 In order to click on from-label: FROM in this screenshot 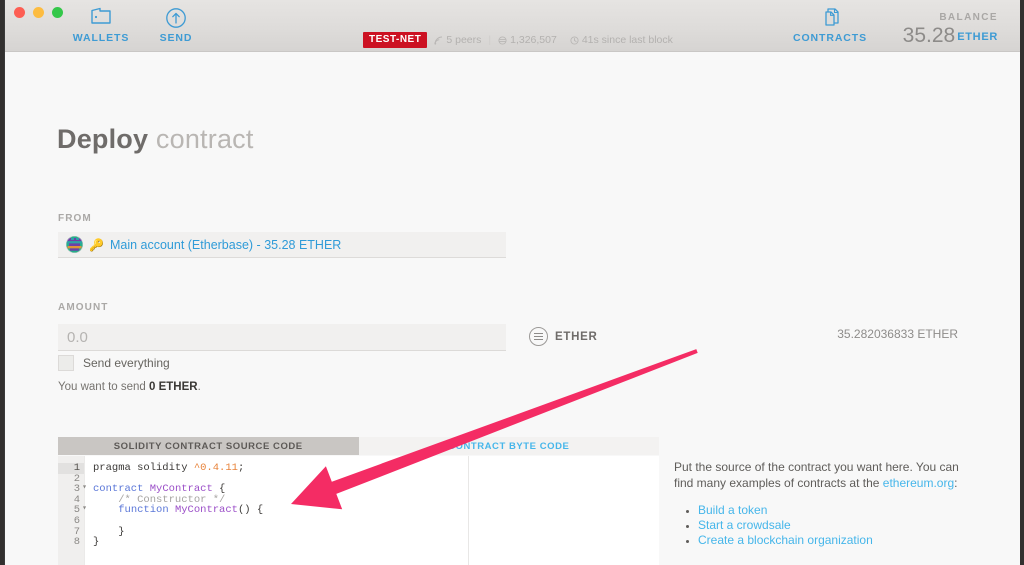, I will do `click(75, 218)`.